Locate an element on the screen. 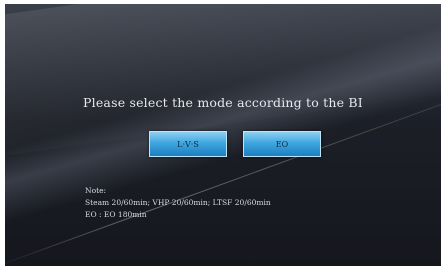 This screenshot has width=445, height=268. lvs-mode-button: L·V·S is located at coordinates (188, 144).